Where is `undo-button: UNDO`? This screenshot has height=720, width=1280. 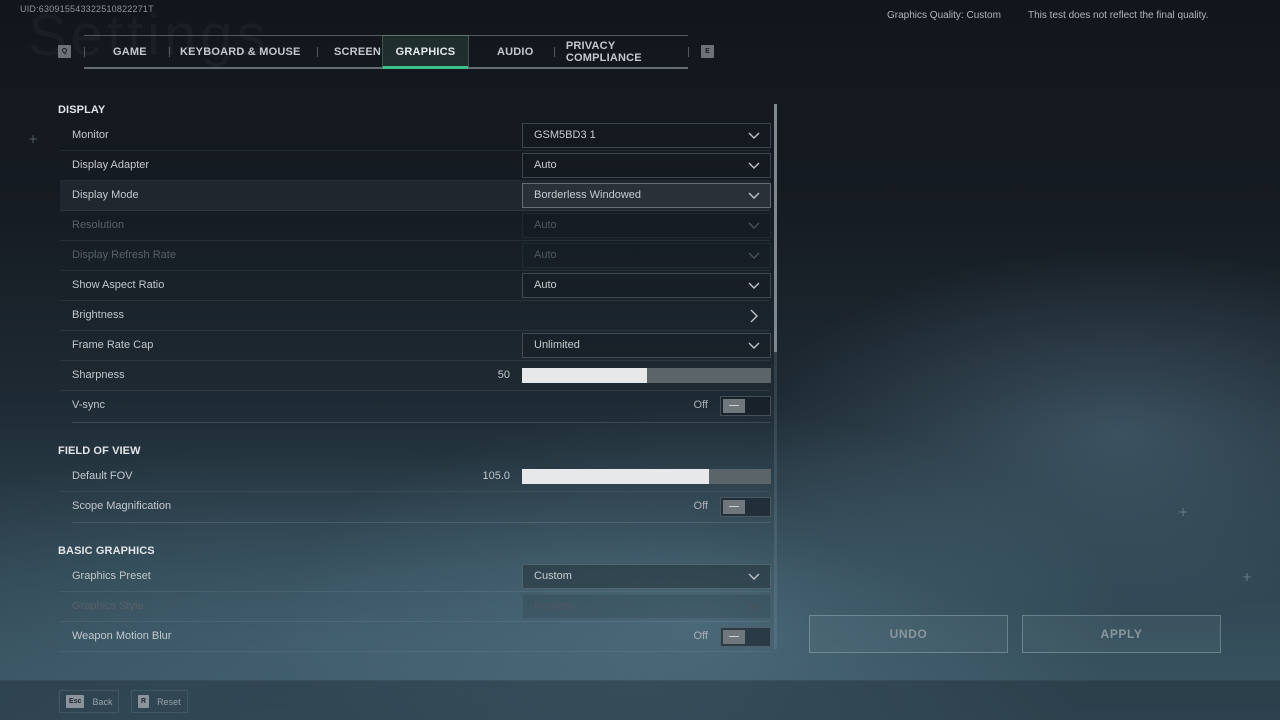
undo-button: UNDO is located at coordinates (908, 634).